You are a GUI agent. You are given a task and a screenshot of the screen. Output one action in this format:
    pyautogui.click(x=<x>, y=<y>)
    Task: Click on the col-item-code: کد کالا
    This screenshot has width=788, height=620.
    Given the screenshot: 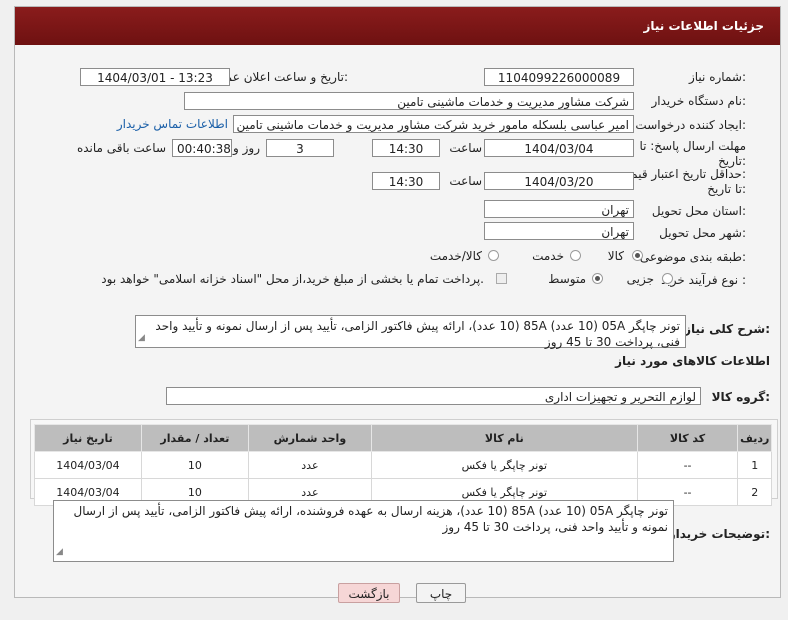 What is the action you would take?
    pyautogui.click(x=687, y=438)
    